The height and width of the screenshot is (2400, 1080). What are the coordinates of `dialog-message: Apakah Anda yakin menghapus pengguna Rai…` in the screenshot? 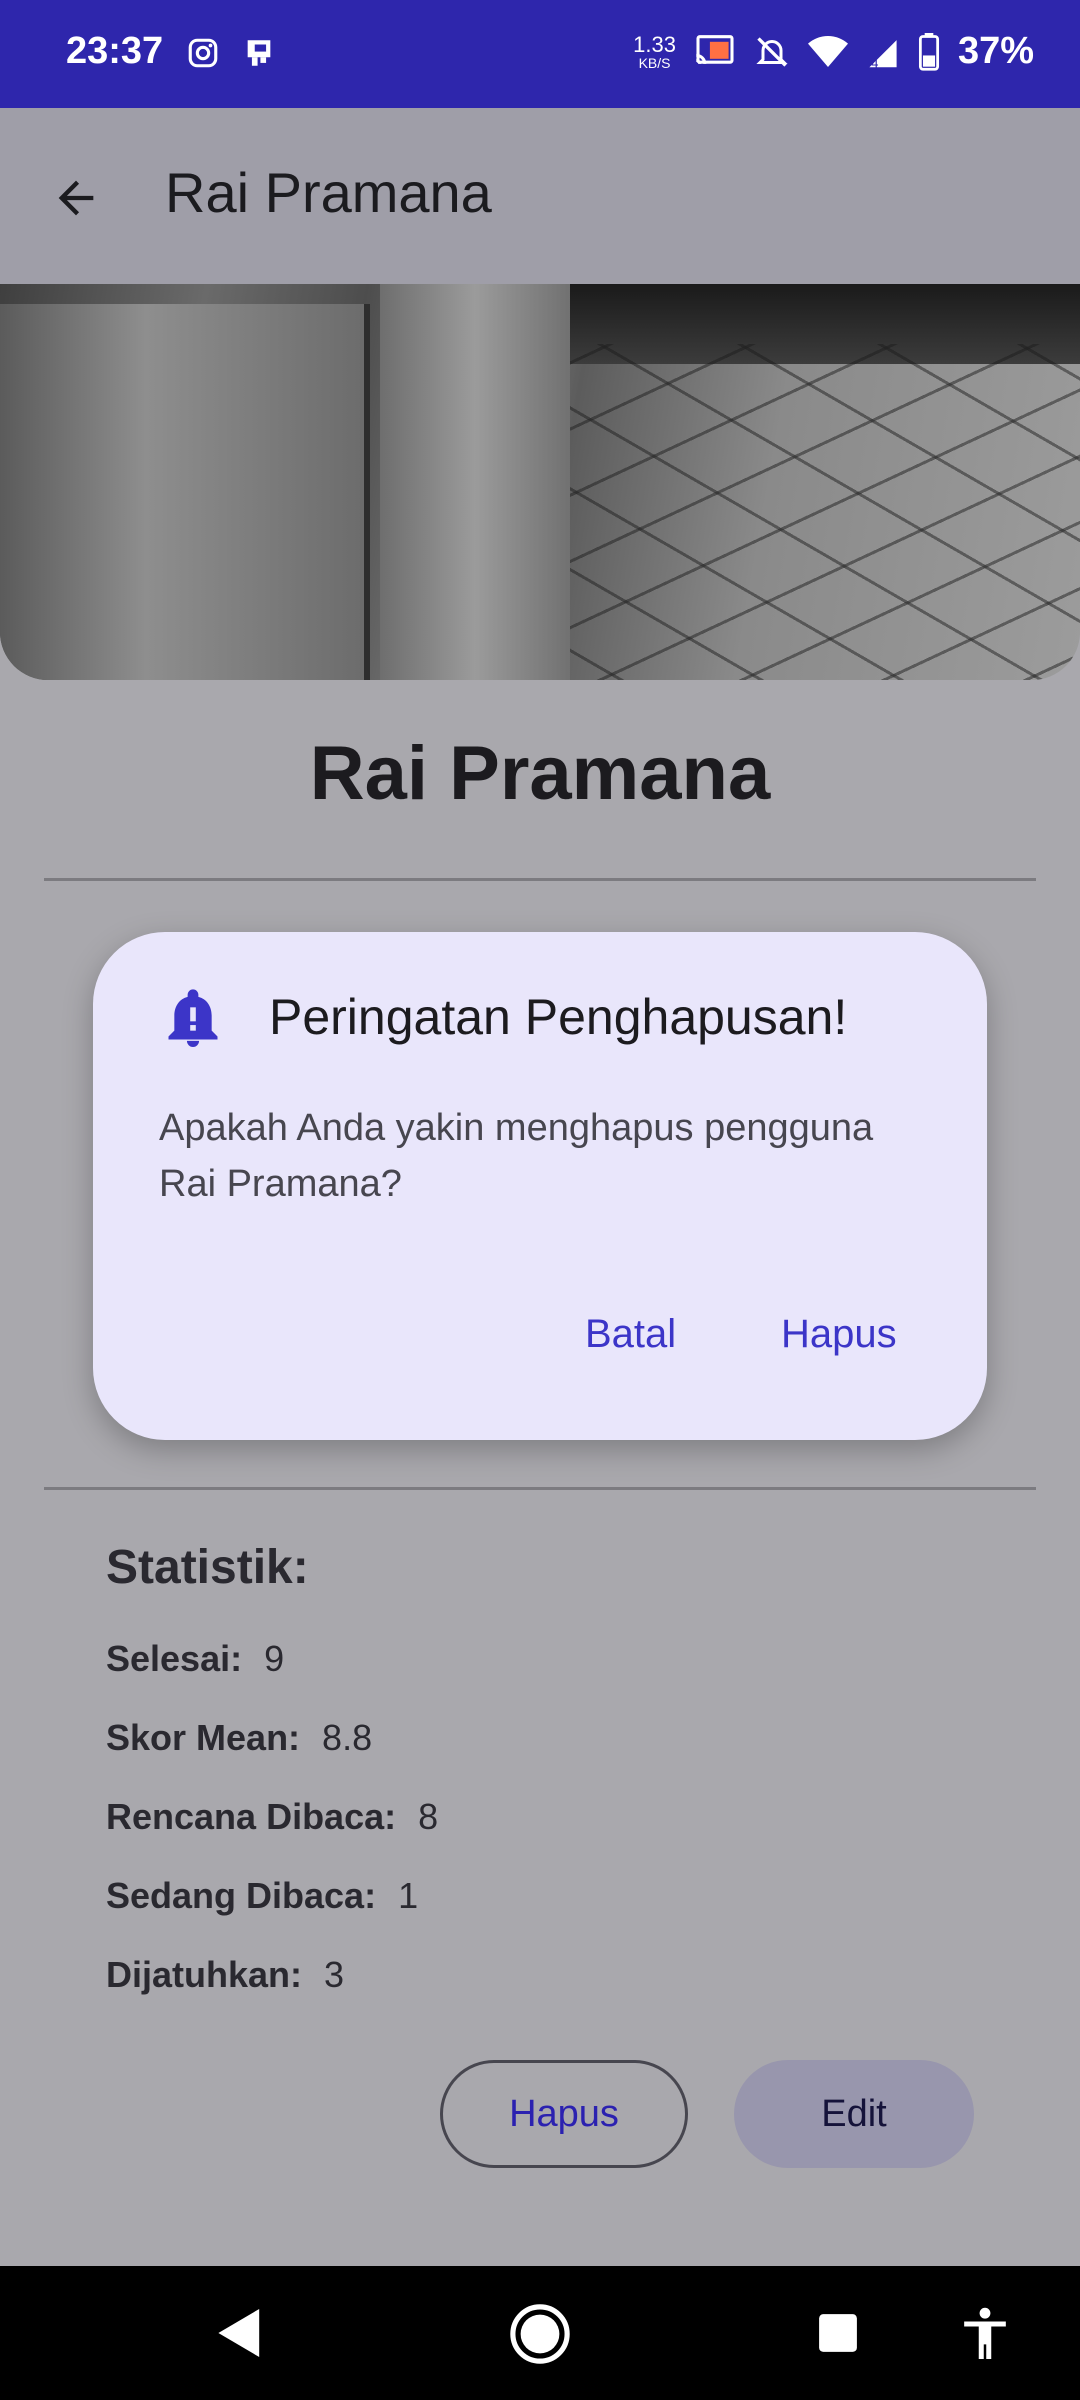 It's located at (516, 1156).